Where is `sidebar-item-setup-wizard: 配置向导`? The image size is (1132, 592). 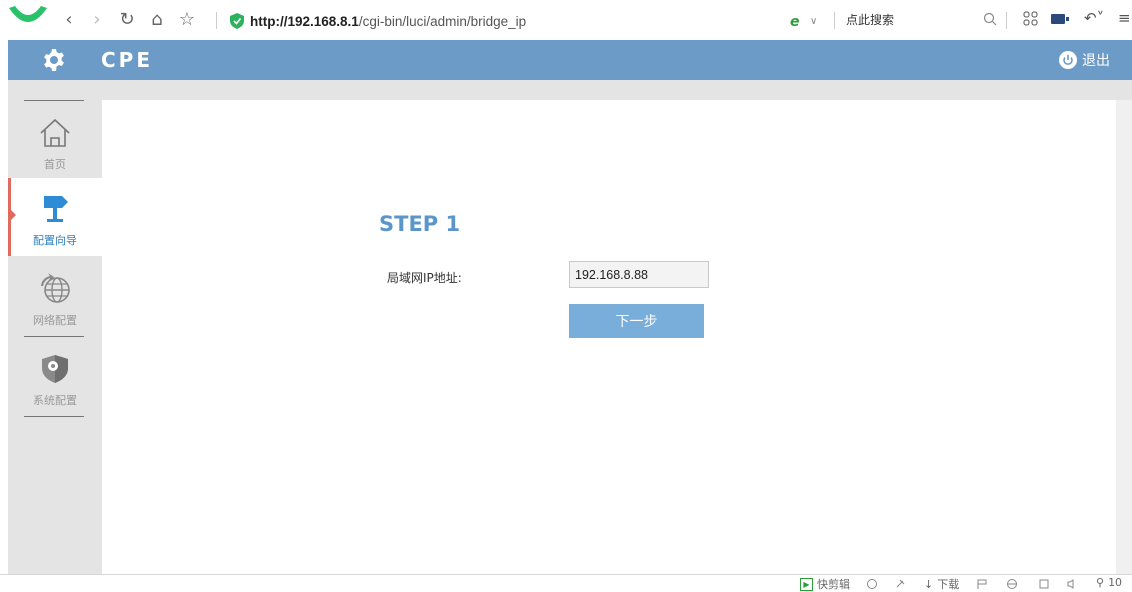
sidebar-item-setup-wizard: 配置向导 is located at coordinates (55, 217).